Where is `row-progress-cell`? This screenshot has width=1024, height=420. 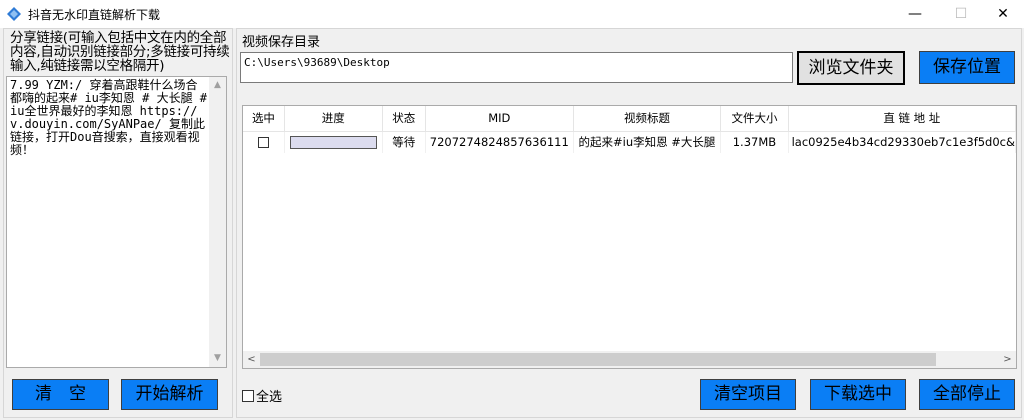 row-progress-cell is located at coordinates (333, 142).